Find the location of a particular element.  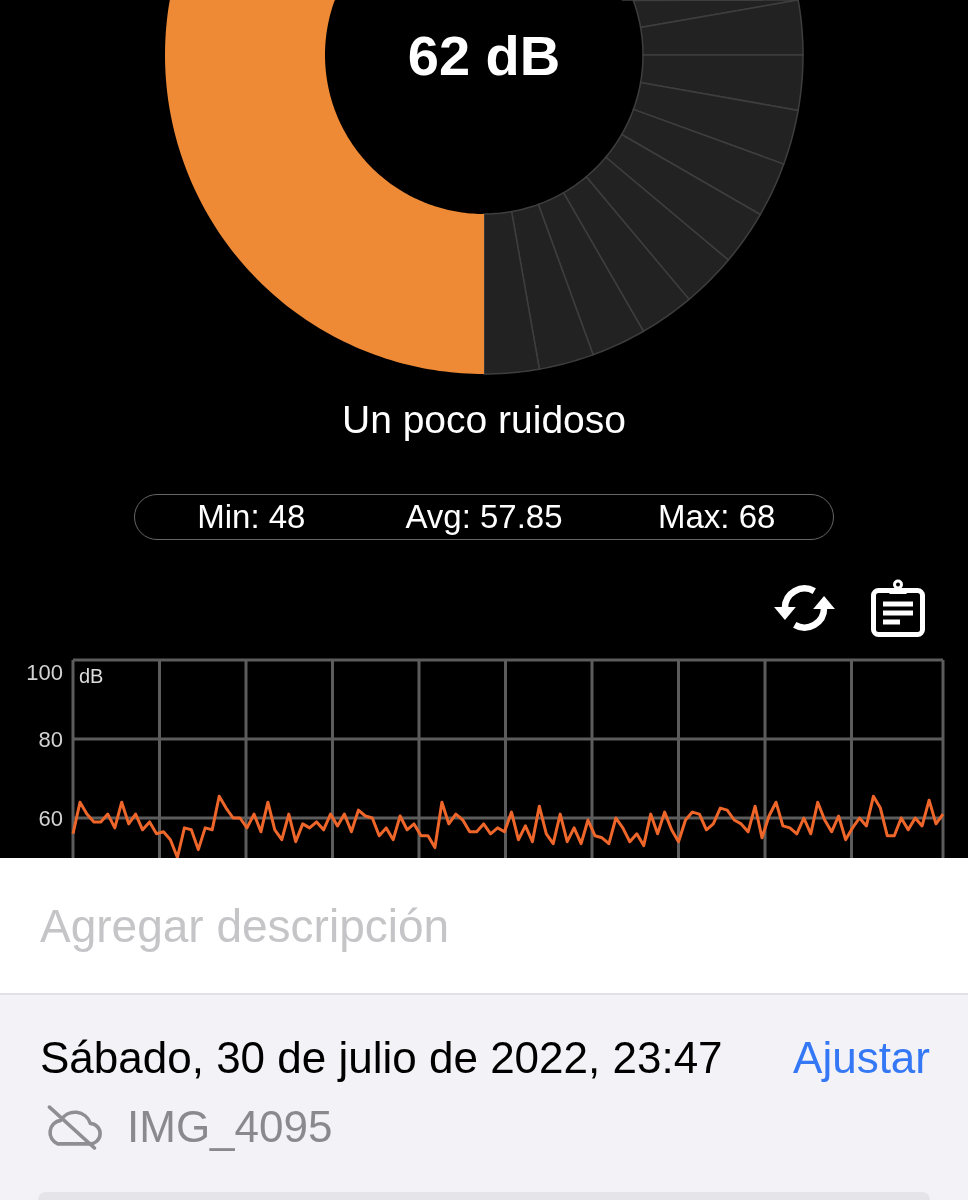

noise-status: Un poco ruidoso is located at coordinates (484, 420).